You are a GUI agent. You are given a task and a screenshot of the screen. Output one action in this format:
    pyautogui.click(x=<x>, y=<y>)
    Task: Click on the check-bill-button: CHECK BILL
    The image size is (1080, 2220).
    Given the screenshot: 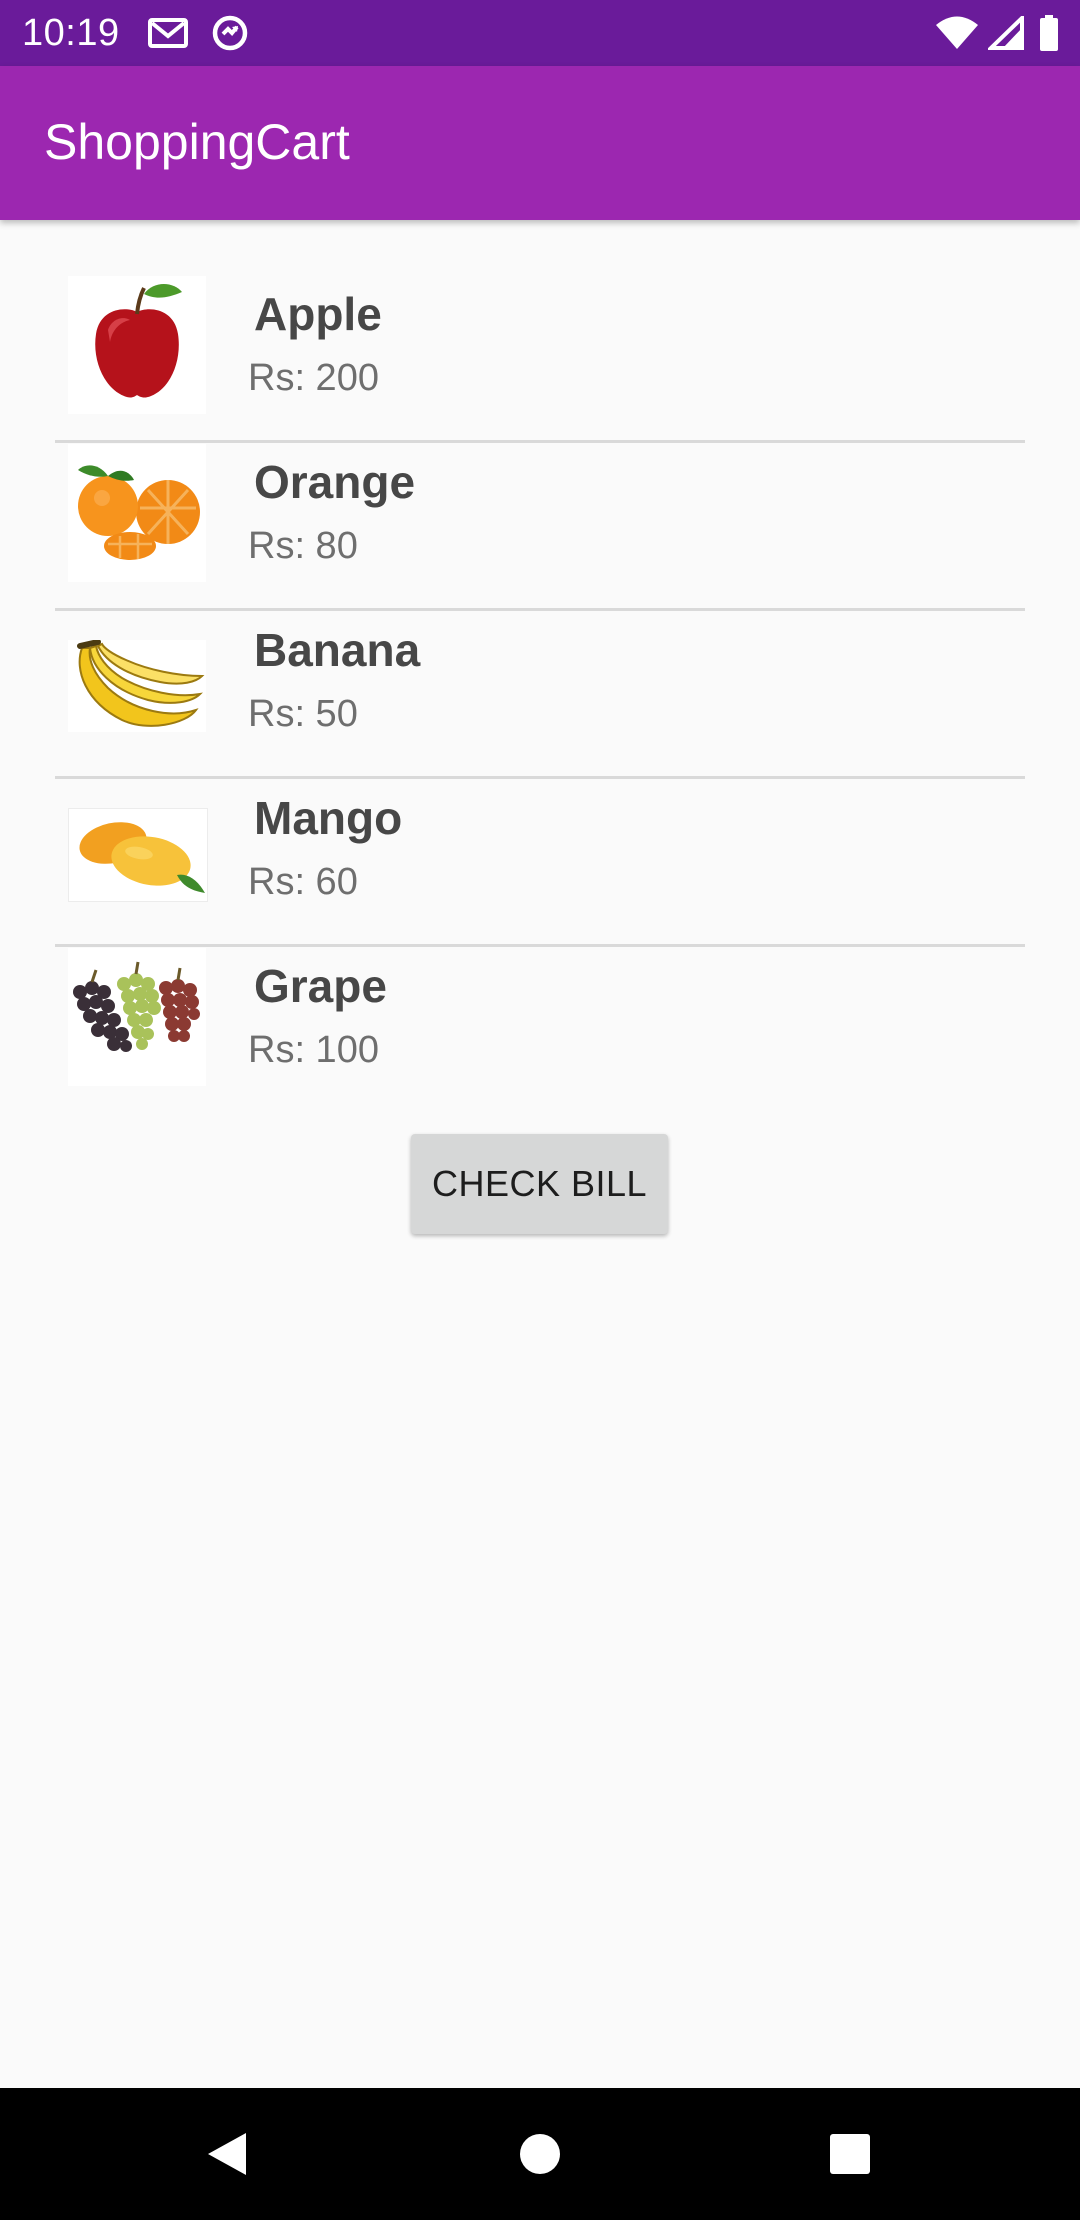 What is the action you would take?
    pyautogui.click(x=539, y=1184)
    